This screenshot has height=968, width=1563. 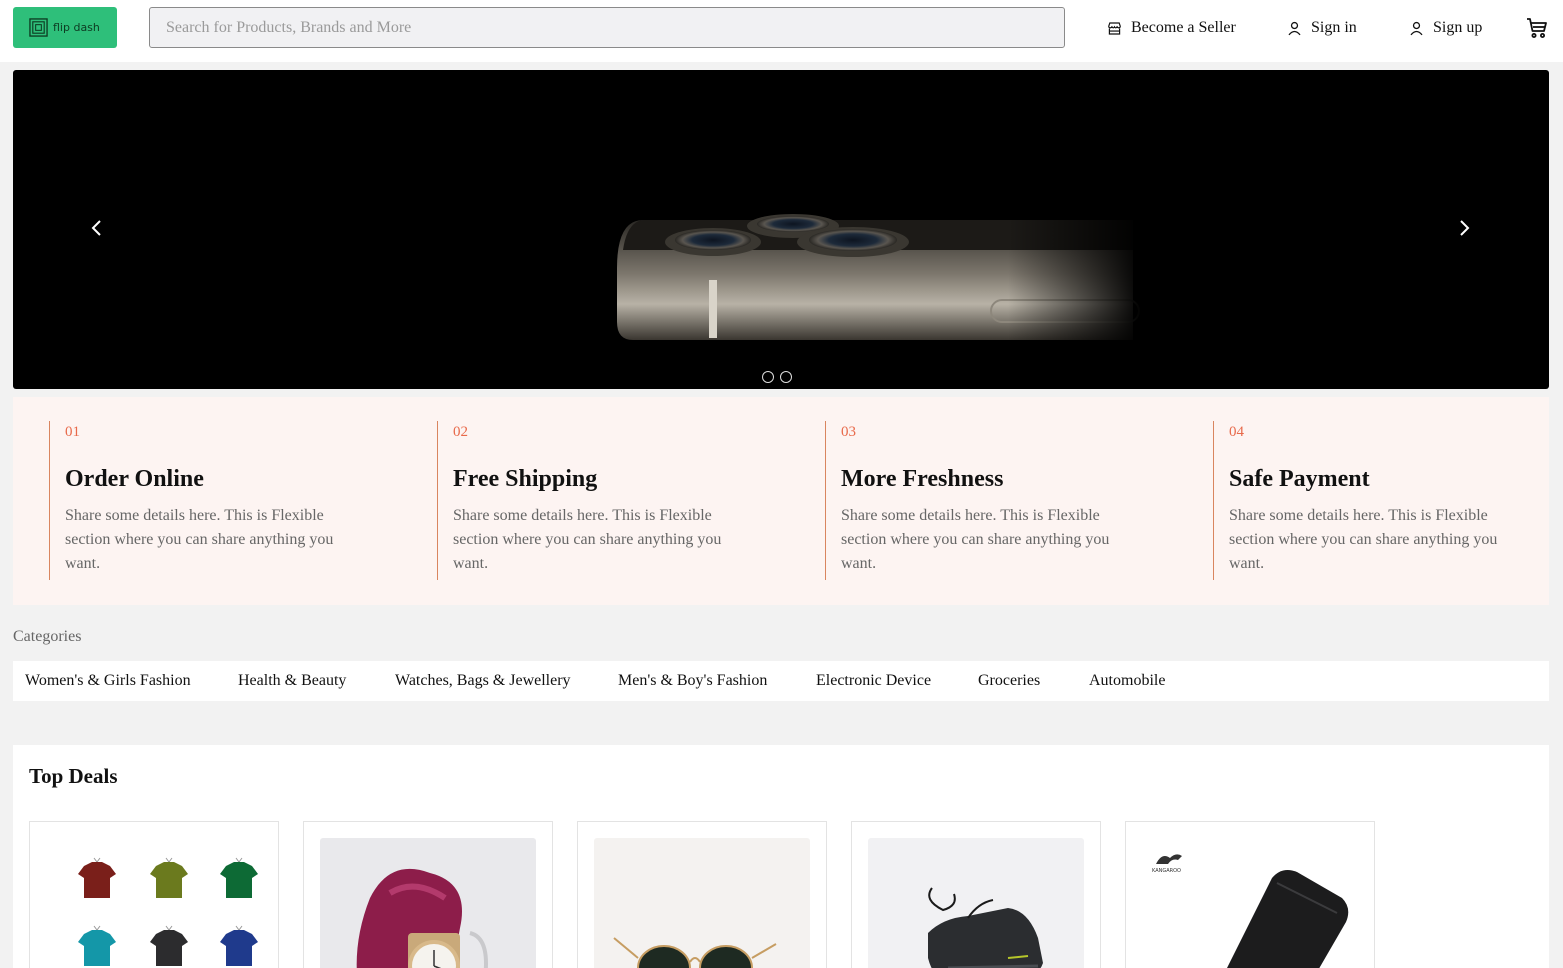 I want to click on deal-card-tshirts, so click(x=154, y=894).